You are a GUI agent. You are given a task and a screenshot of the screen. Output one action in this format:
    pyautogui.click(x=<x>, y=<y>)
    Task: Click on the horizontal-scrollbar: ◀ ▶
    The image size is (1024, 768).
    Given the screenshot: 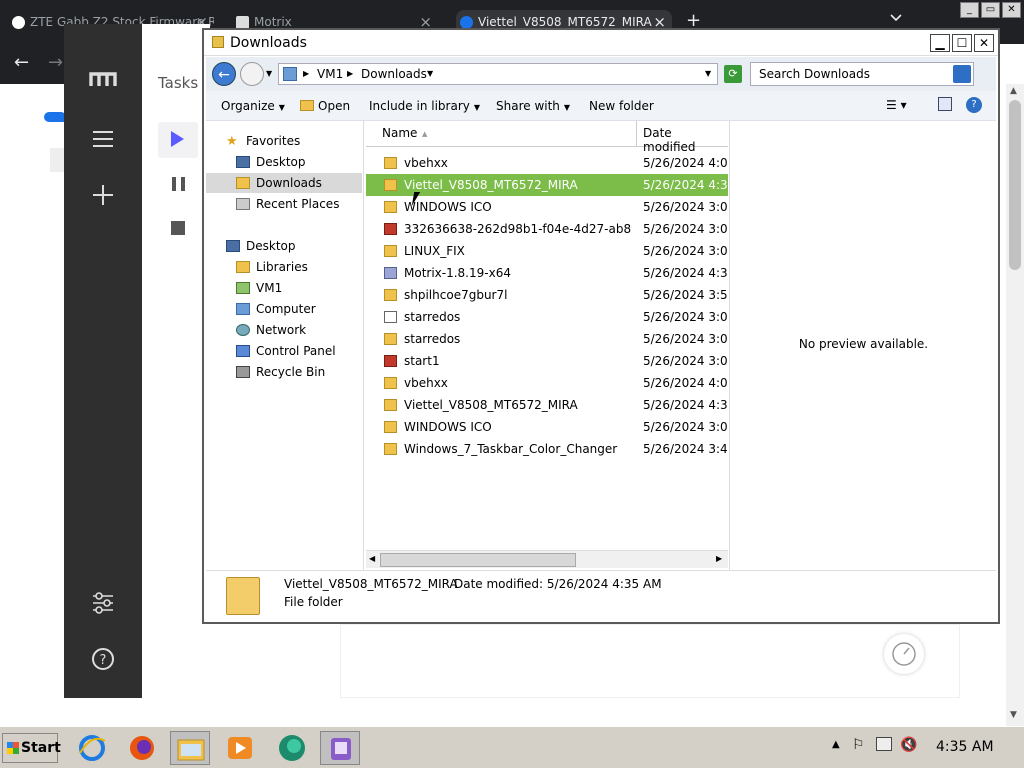 What is the action you would take?
    pyautogui.click(x=547, y=559)
    